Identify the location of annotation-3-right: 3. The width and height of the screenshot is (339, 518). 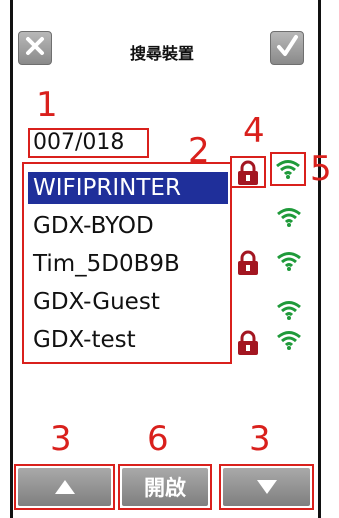
(260, 439).